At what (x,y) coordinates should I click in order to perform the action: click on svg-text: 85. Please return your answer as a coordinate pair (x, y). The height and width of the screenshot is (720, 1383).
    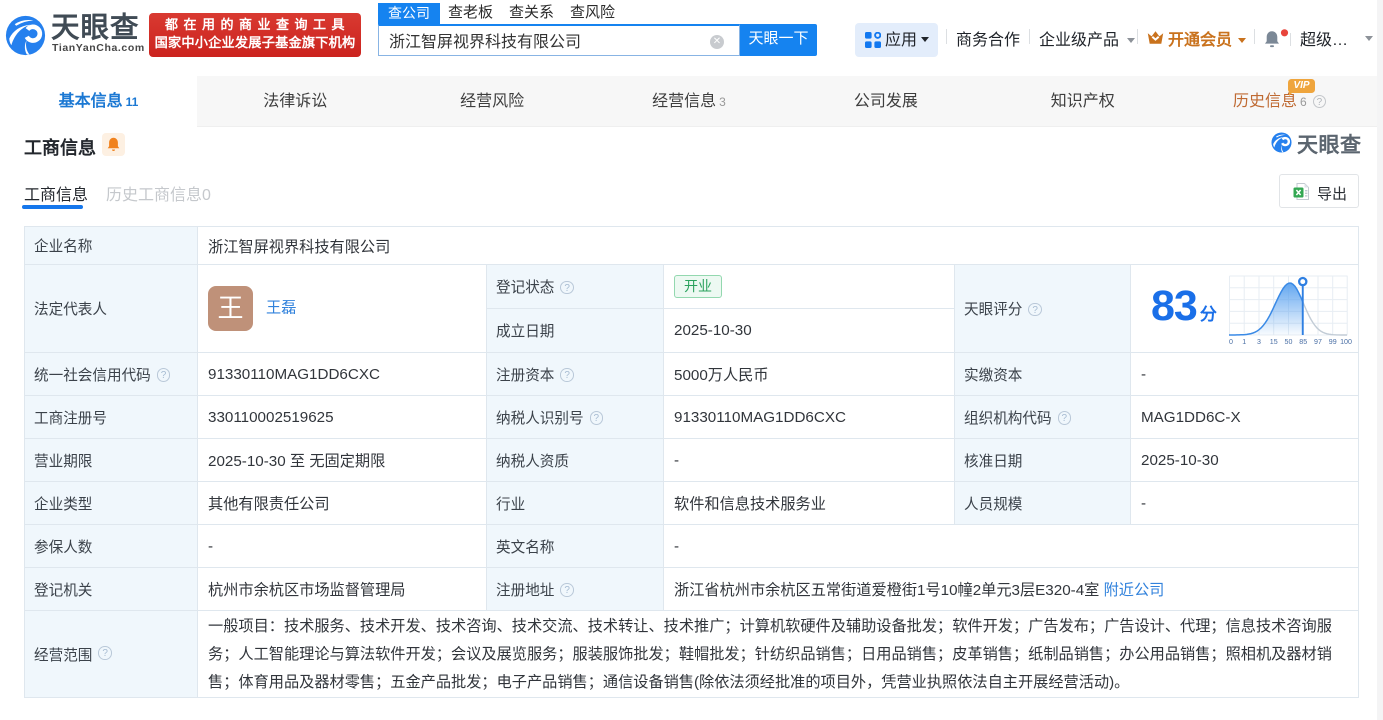
    Looking at the image, I should click on (1303, 342).